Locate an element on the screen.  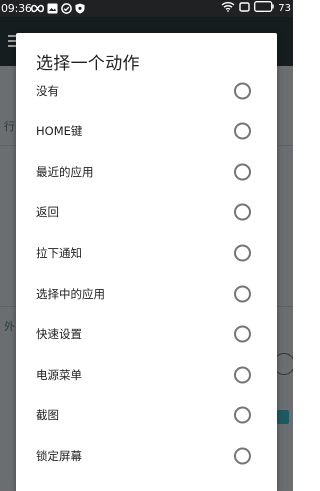
option-label: 电源菜单 is located at coordinates (59, 375).